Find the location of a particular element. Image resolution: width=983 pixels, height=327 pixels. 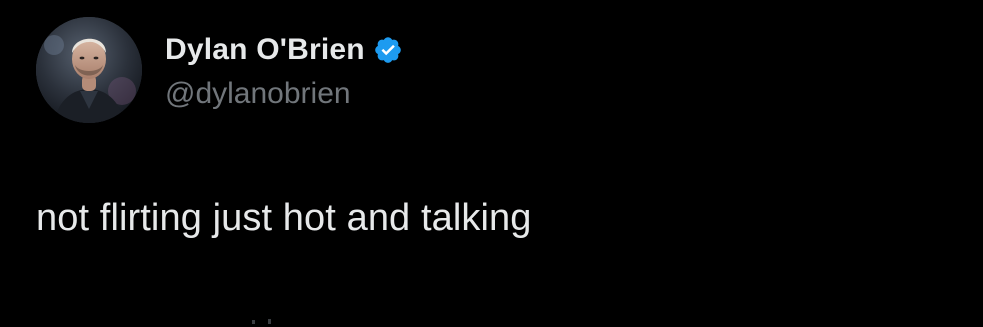

tweet-text: not flirting just hot and talking is located at coordinates (284, 218).